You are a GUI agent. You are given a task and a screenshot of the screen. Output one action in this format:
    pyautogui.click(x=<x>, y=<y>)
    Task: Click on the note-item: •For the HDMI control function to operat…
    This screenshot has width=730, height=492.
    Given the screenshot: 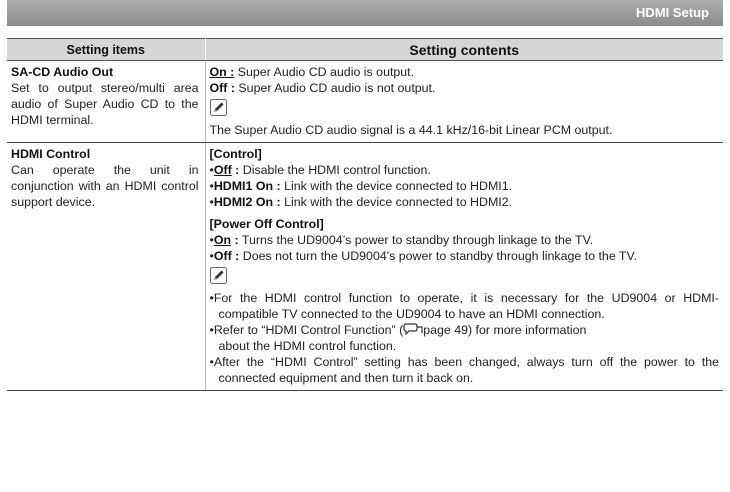 What is the action you would take?
    pyautogui.click(x=464, y=306)
    